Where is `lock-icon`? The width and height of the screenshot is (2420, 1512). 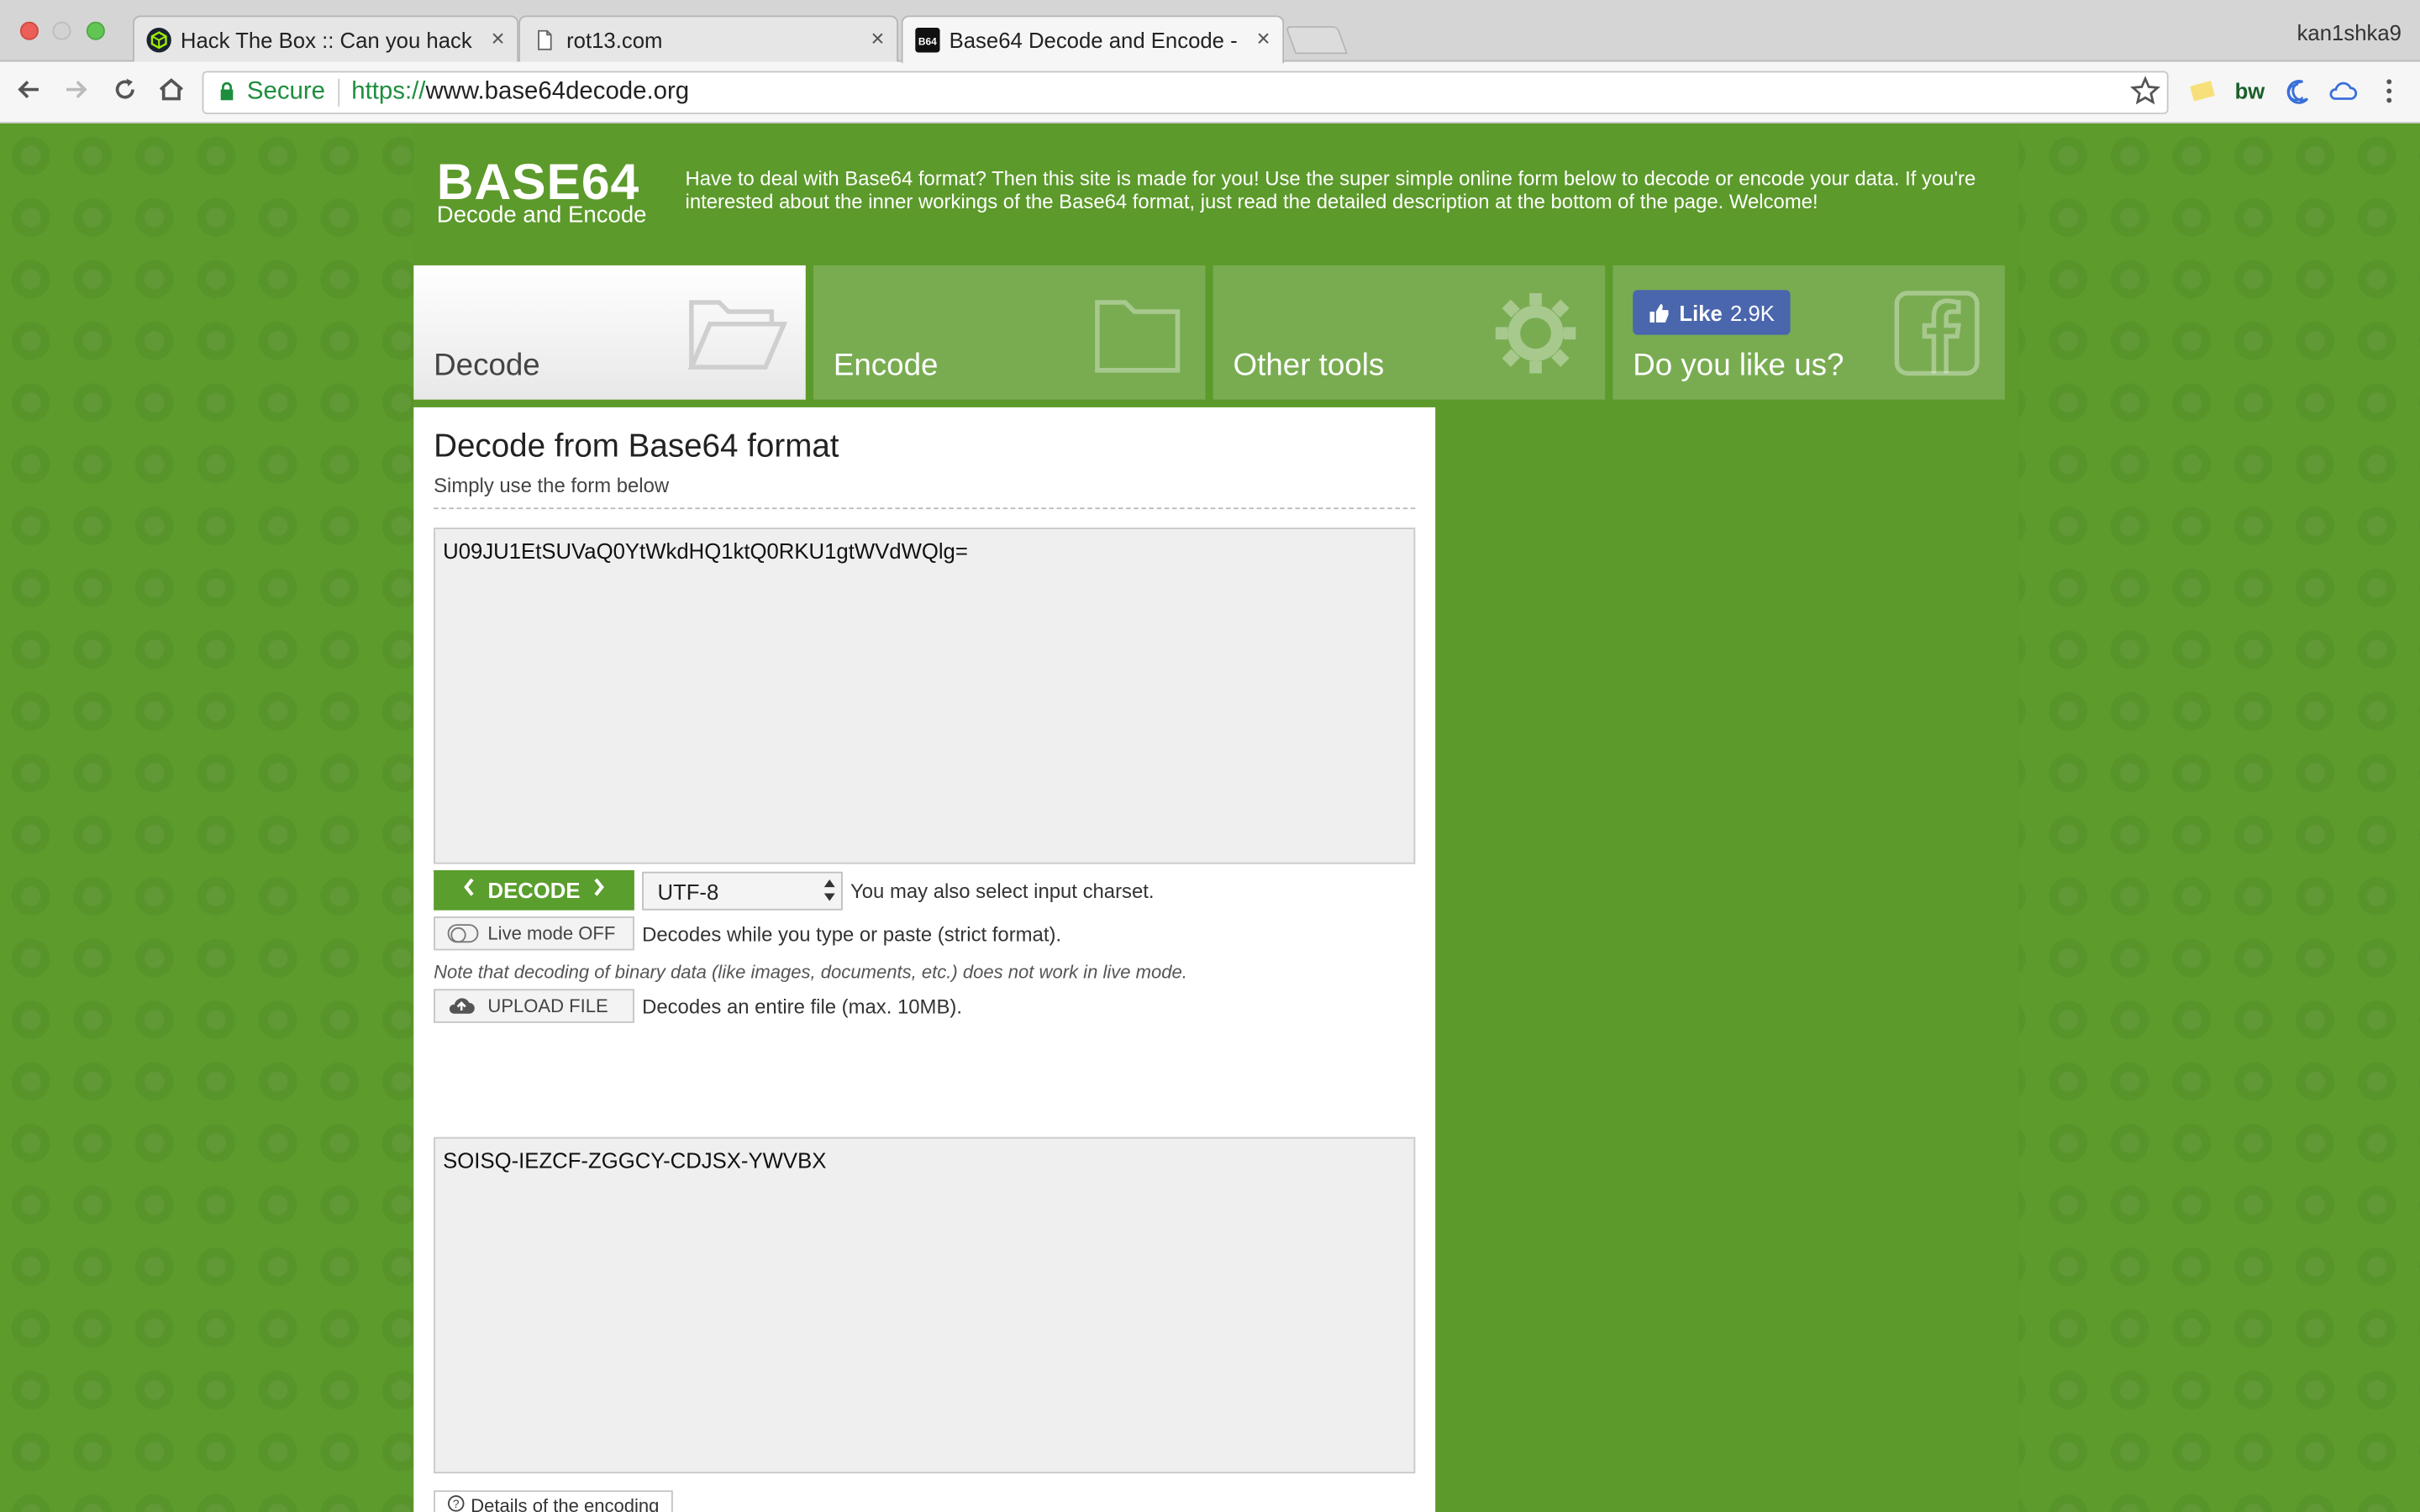 lock-icon is located at coordinates (226, 92).